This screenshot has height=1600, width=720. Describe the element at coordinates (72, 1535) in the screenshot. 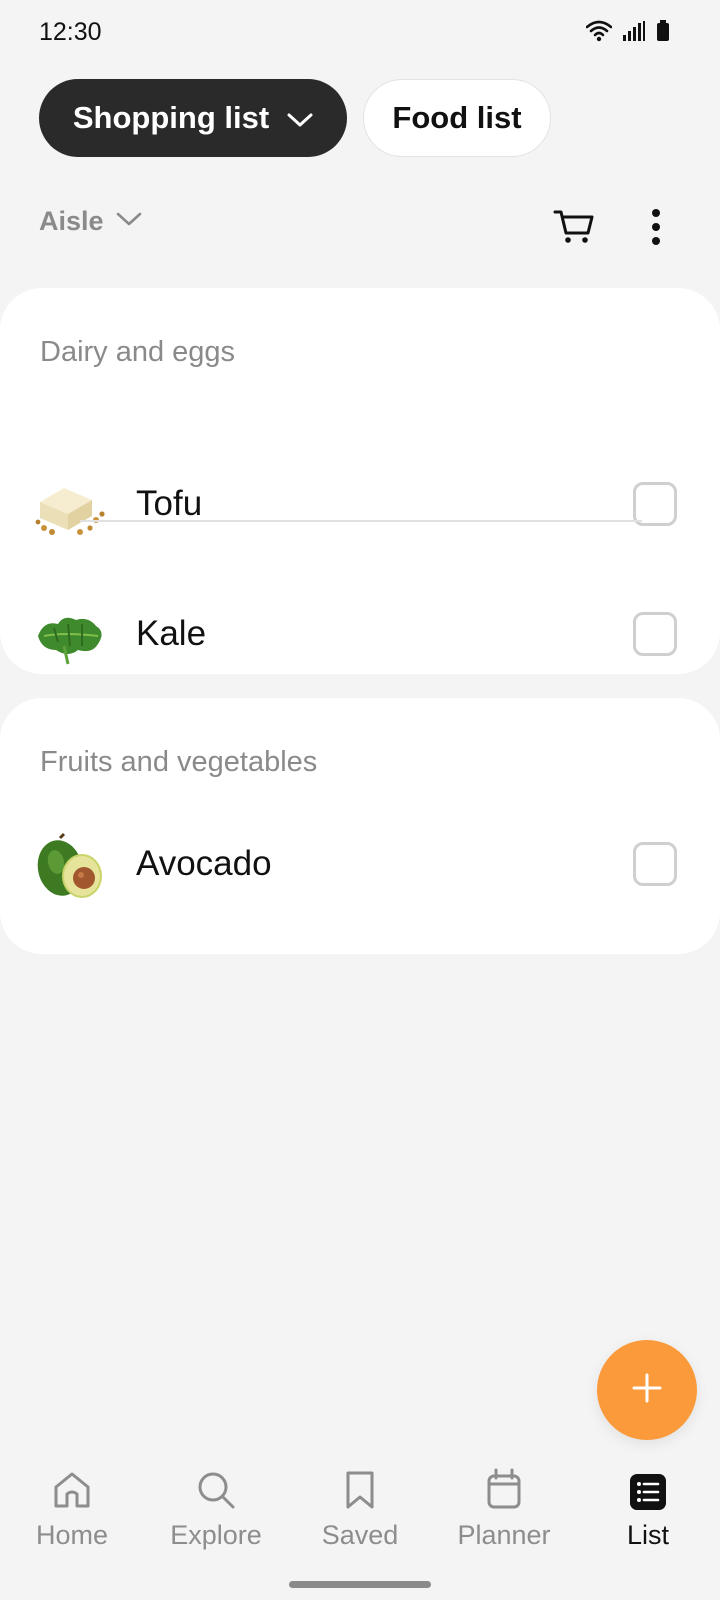

I see `nav-label: Home` at that location.